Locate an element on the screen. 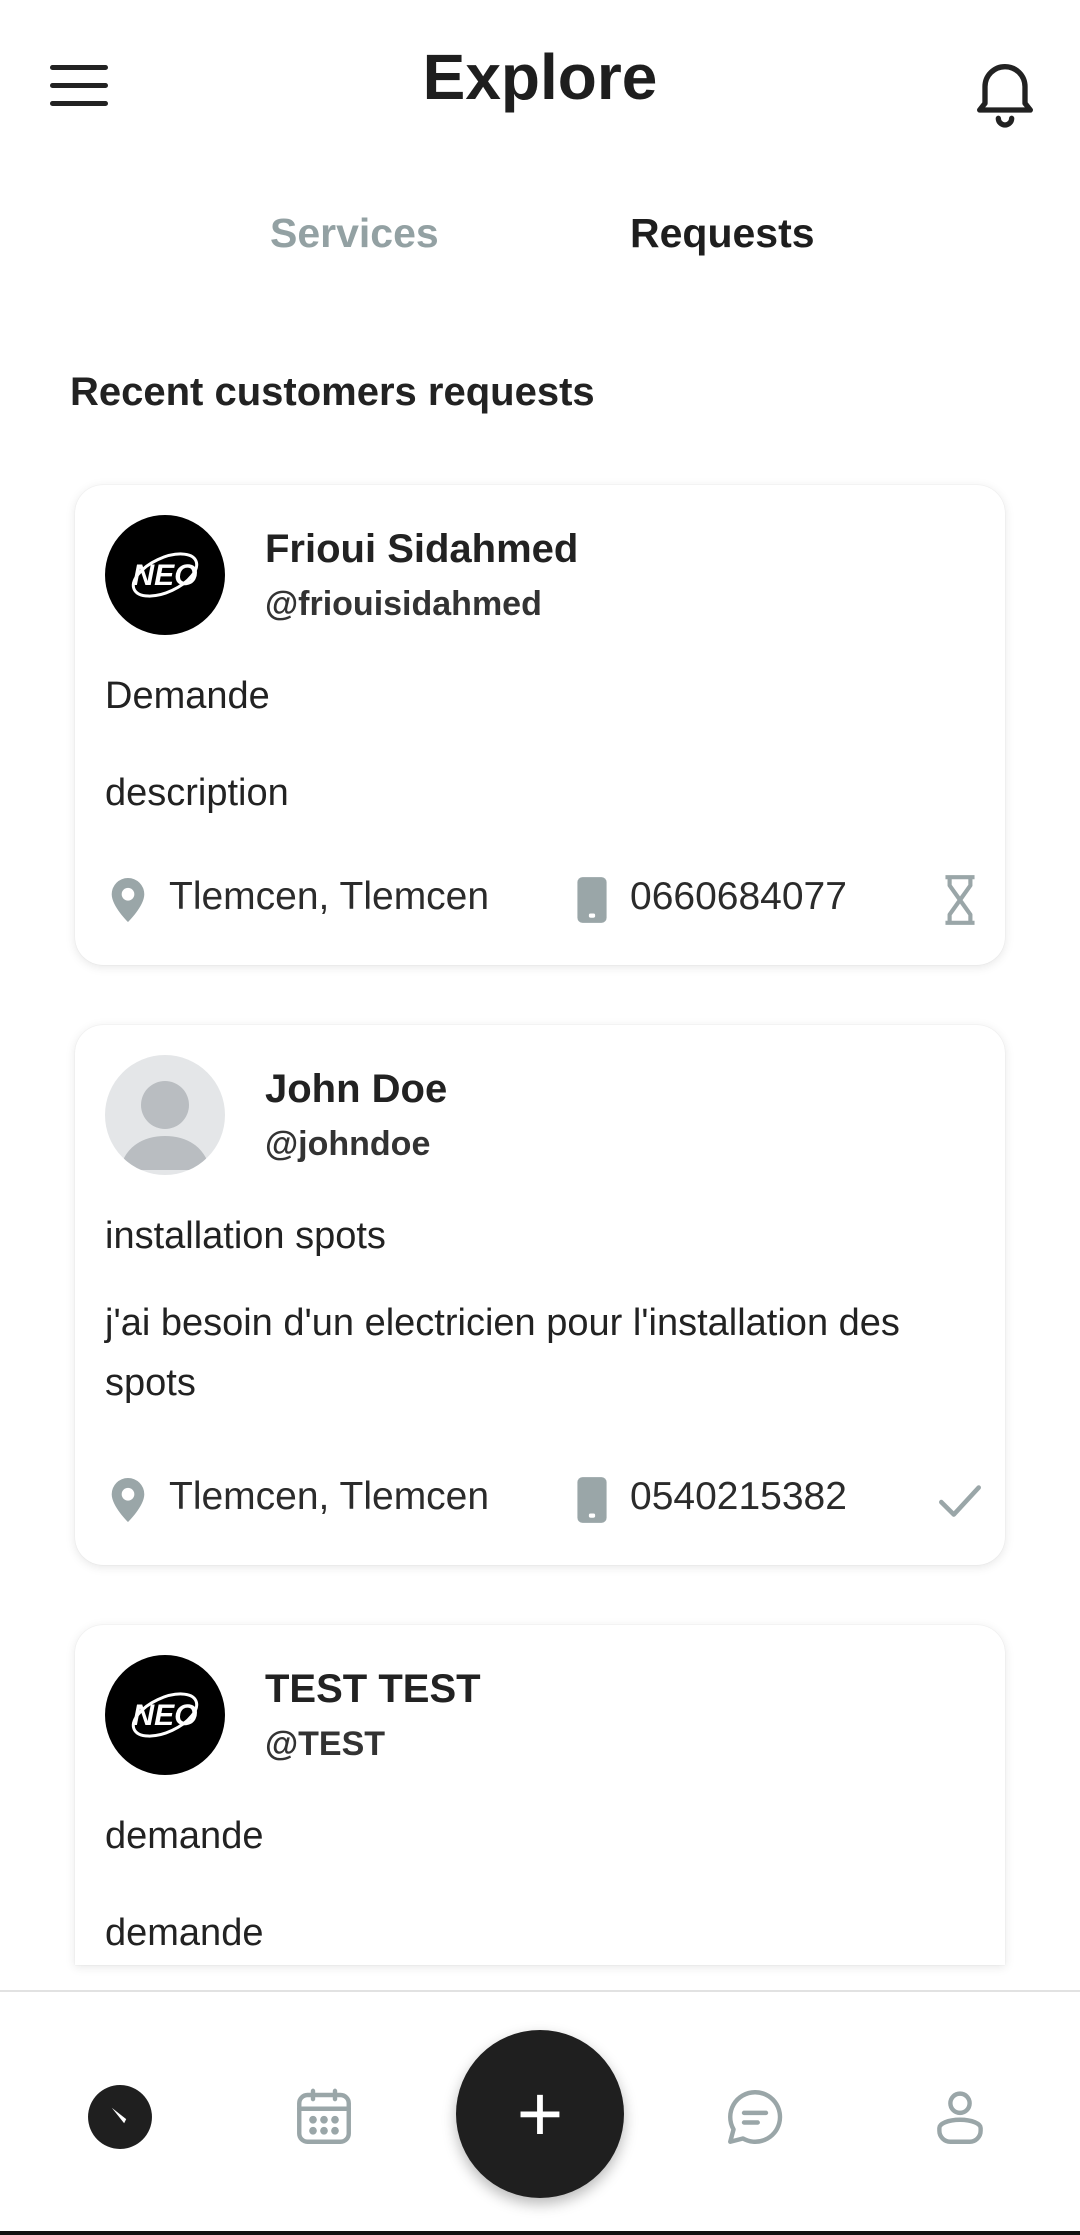 The width and height of the screenshot is (1080, 2235). system-gesture-bar is located at coordinates (540, 2233).